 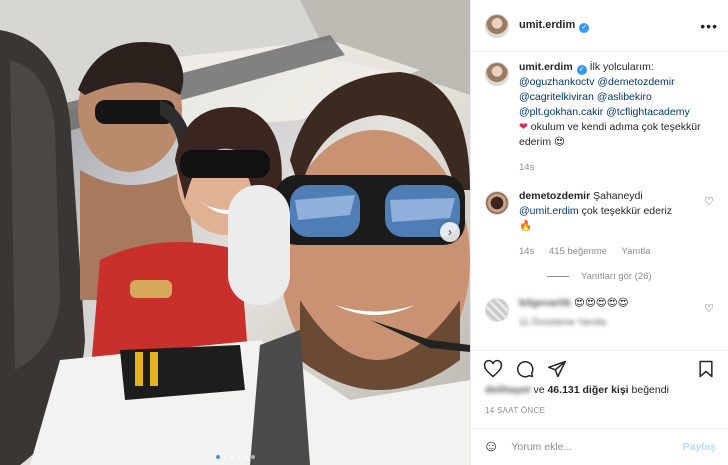 I want to click on post-header: umit.erdim ✓ •••, so click(x=599, y=26).